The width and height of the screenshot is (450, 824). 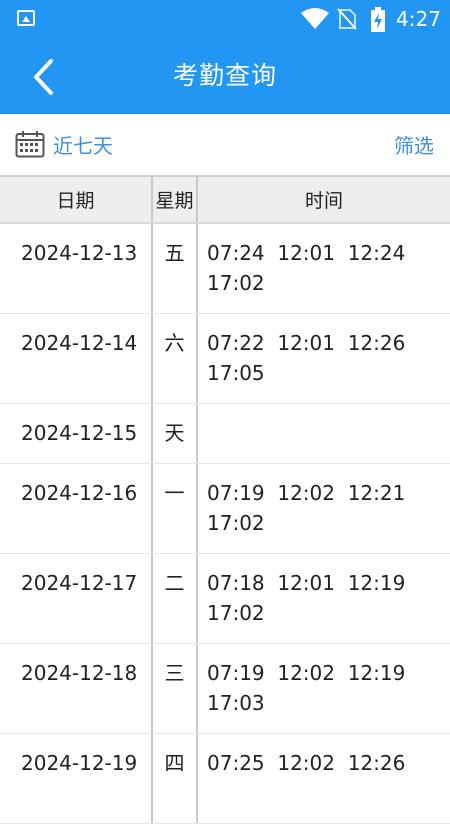 I want to click on row-weekday: 六, so click(x=174, y=358).